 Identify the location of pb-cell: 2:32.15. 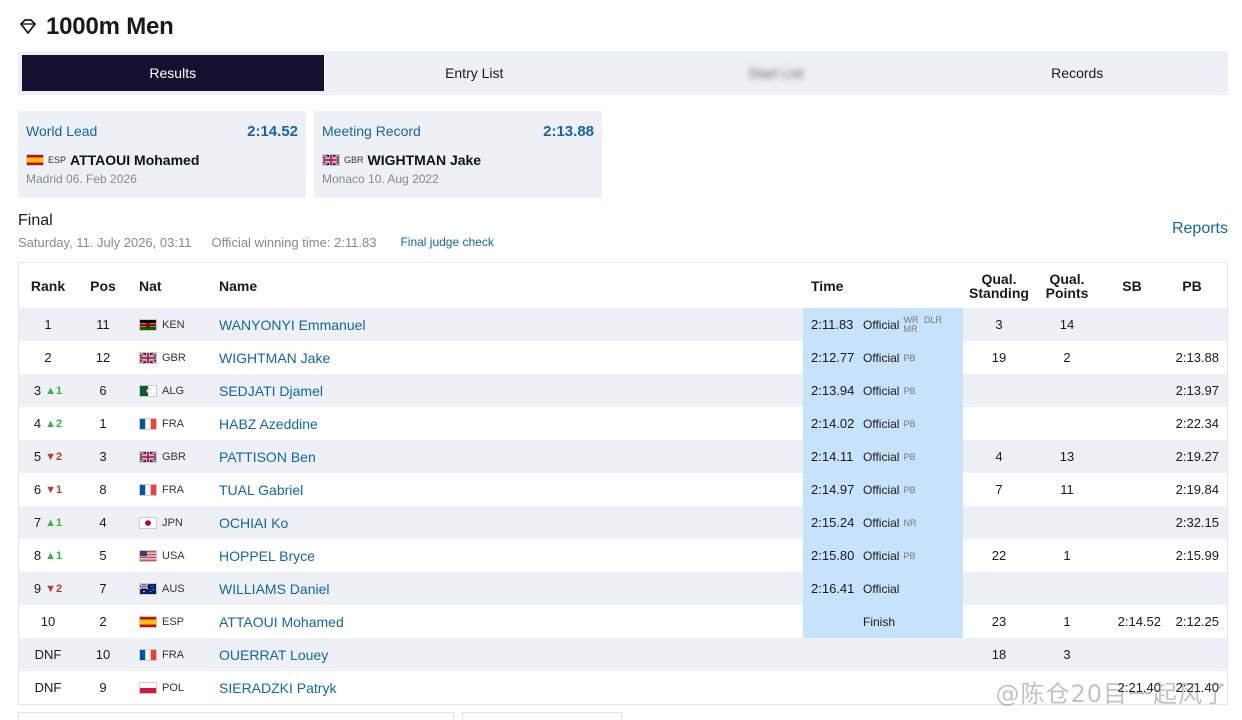
(1197, 522).